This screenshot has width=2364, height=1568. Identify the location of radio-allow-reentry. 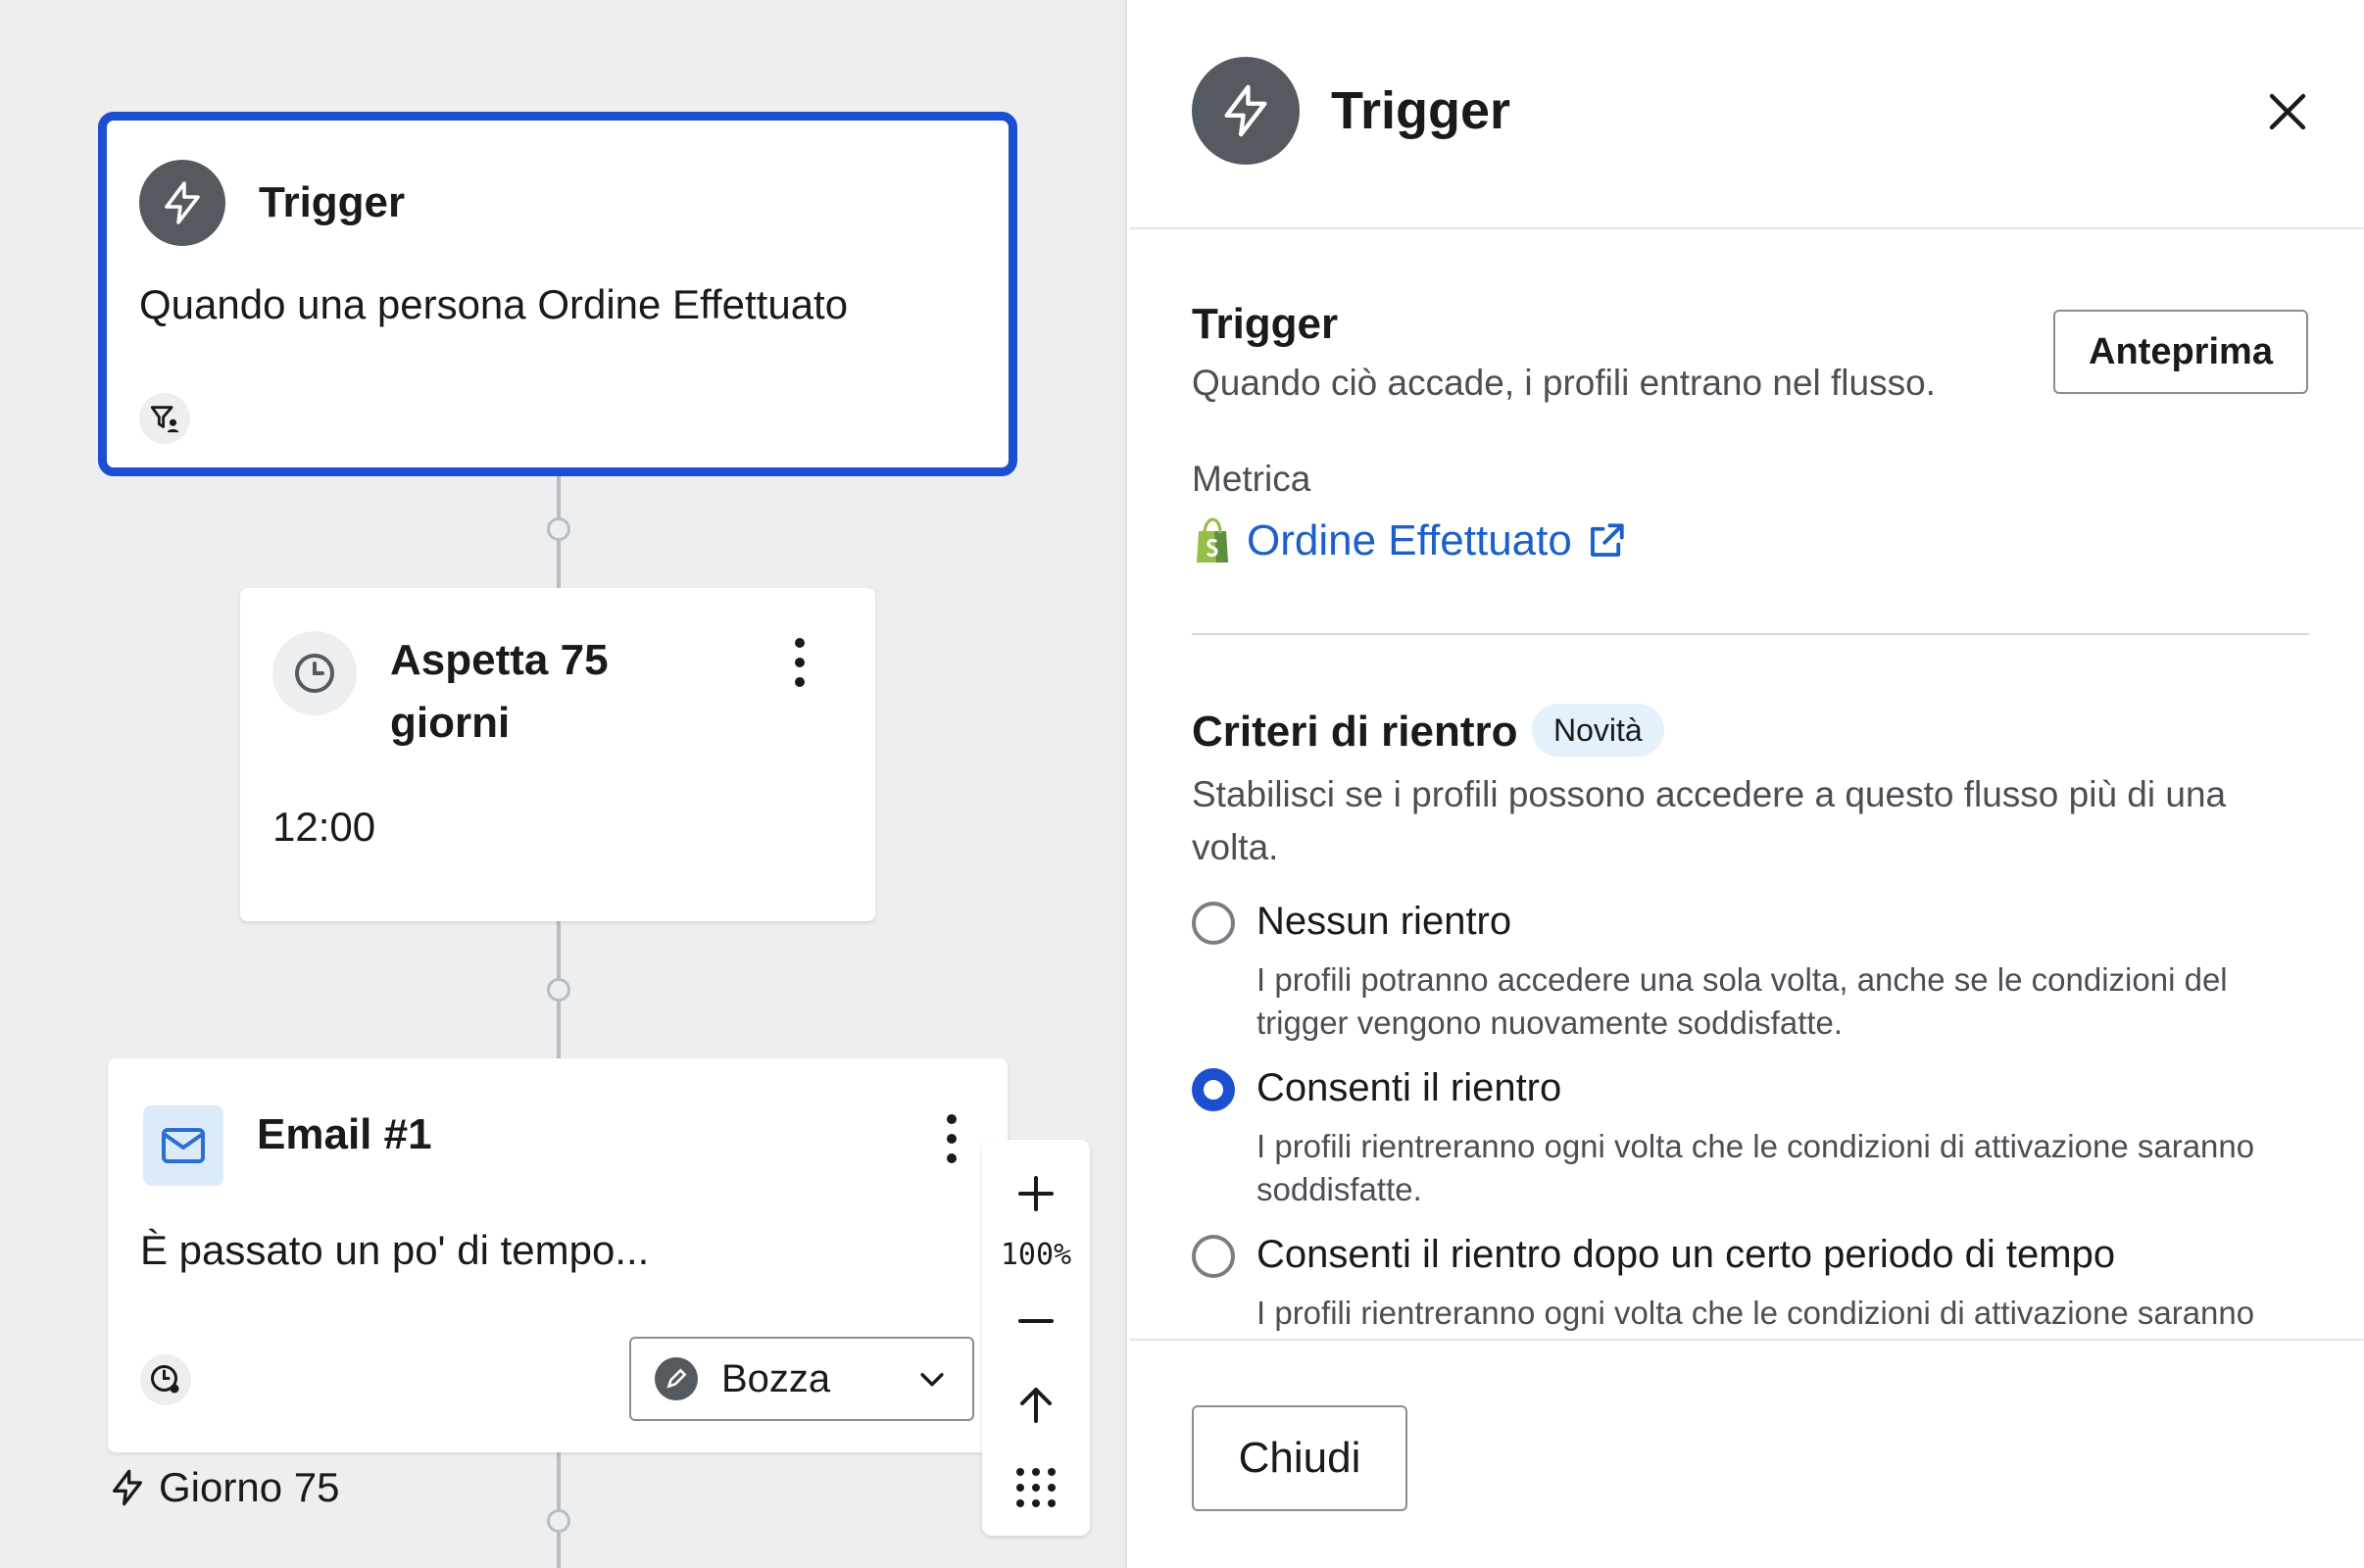
(1213, 1089).